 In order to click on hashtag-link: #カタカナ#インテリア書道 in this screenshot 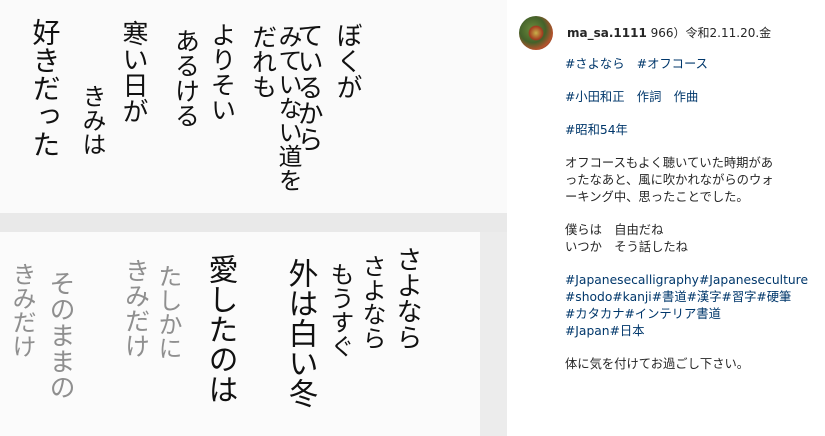, I will do `click(691, 314)`.